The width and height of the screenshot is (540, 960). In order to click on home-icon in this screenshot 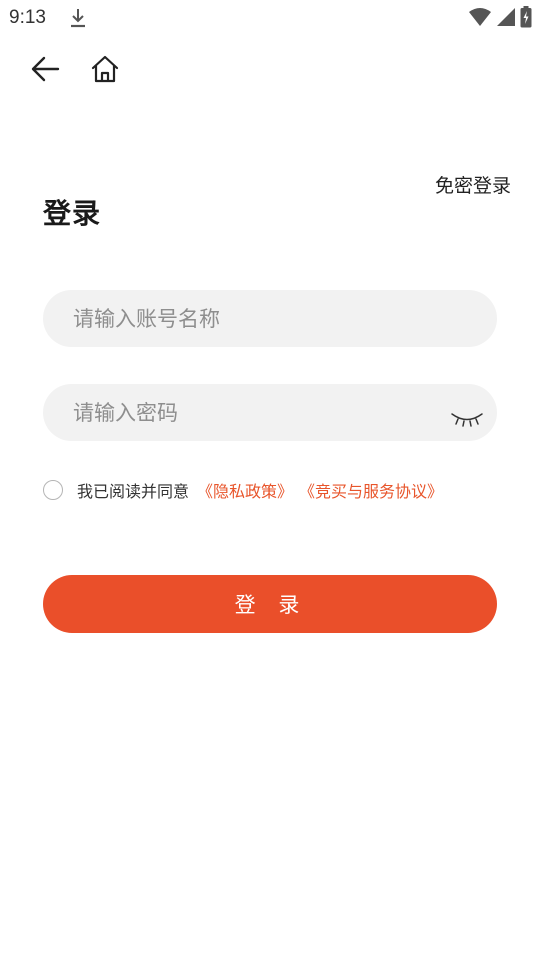, I will do `click(105, 71)`.